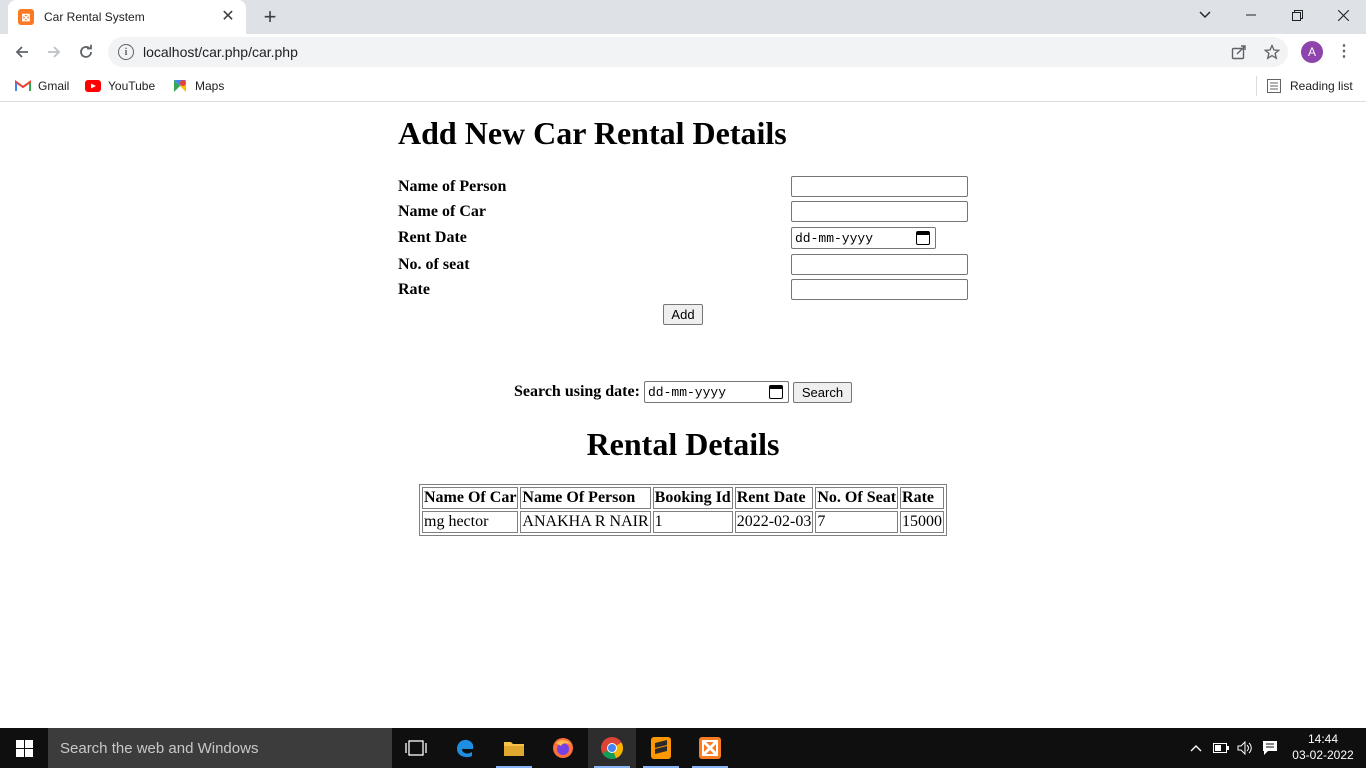 The image size is (1366, 768). Describe the element at coordinates (416, 748) in the screenshot. I see `task-view-icon` at that location.